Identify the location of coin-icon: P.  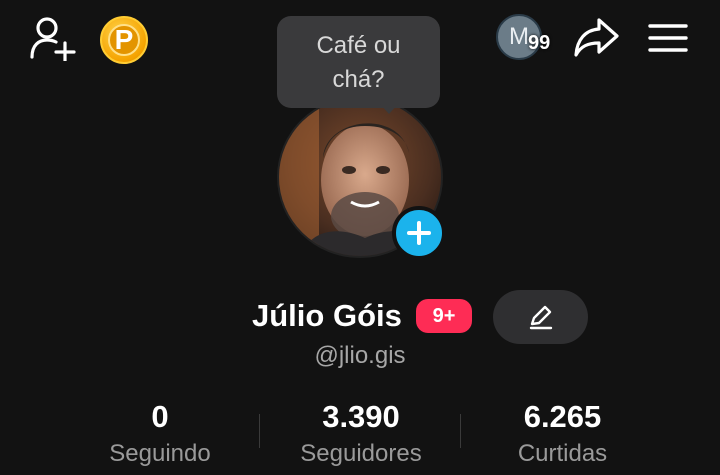
(124, 40).